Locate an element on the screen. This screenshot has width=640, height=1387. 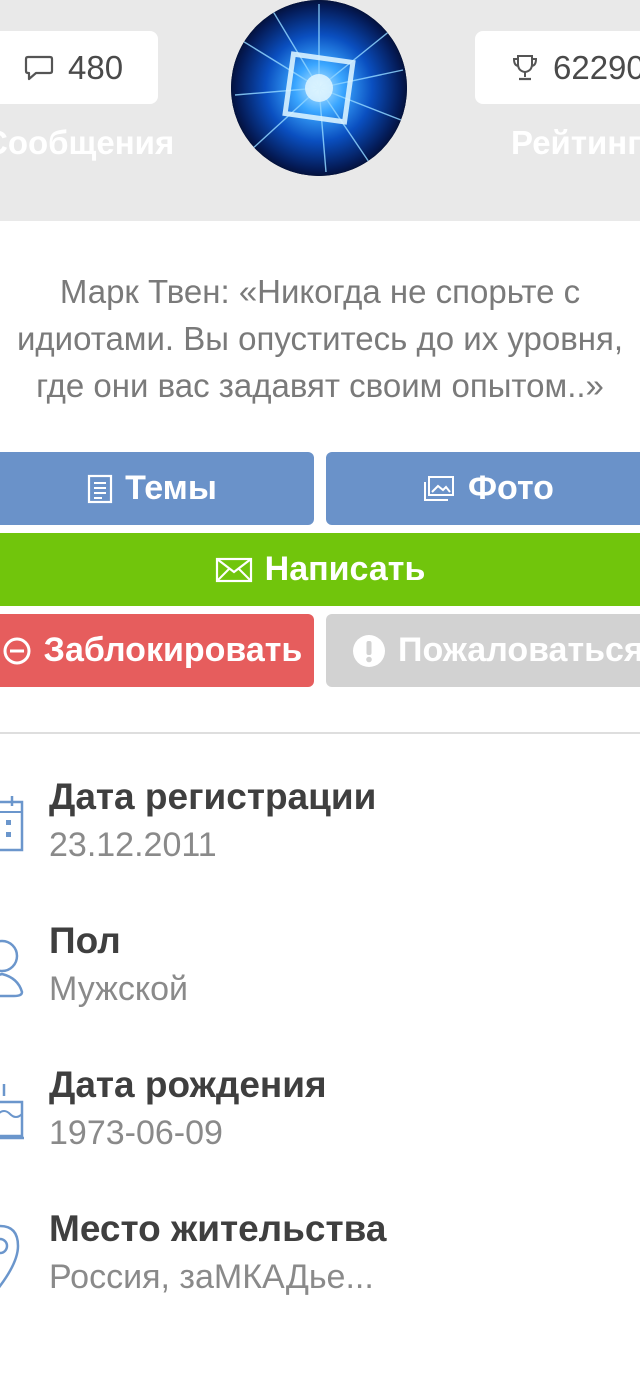
block-button-label: Заблокировать is located at coordinates (173, 650).